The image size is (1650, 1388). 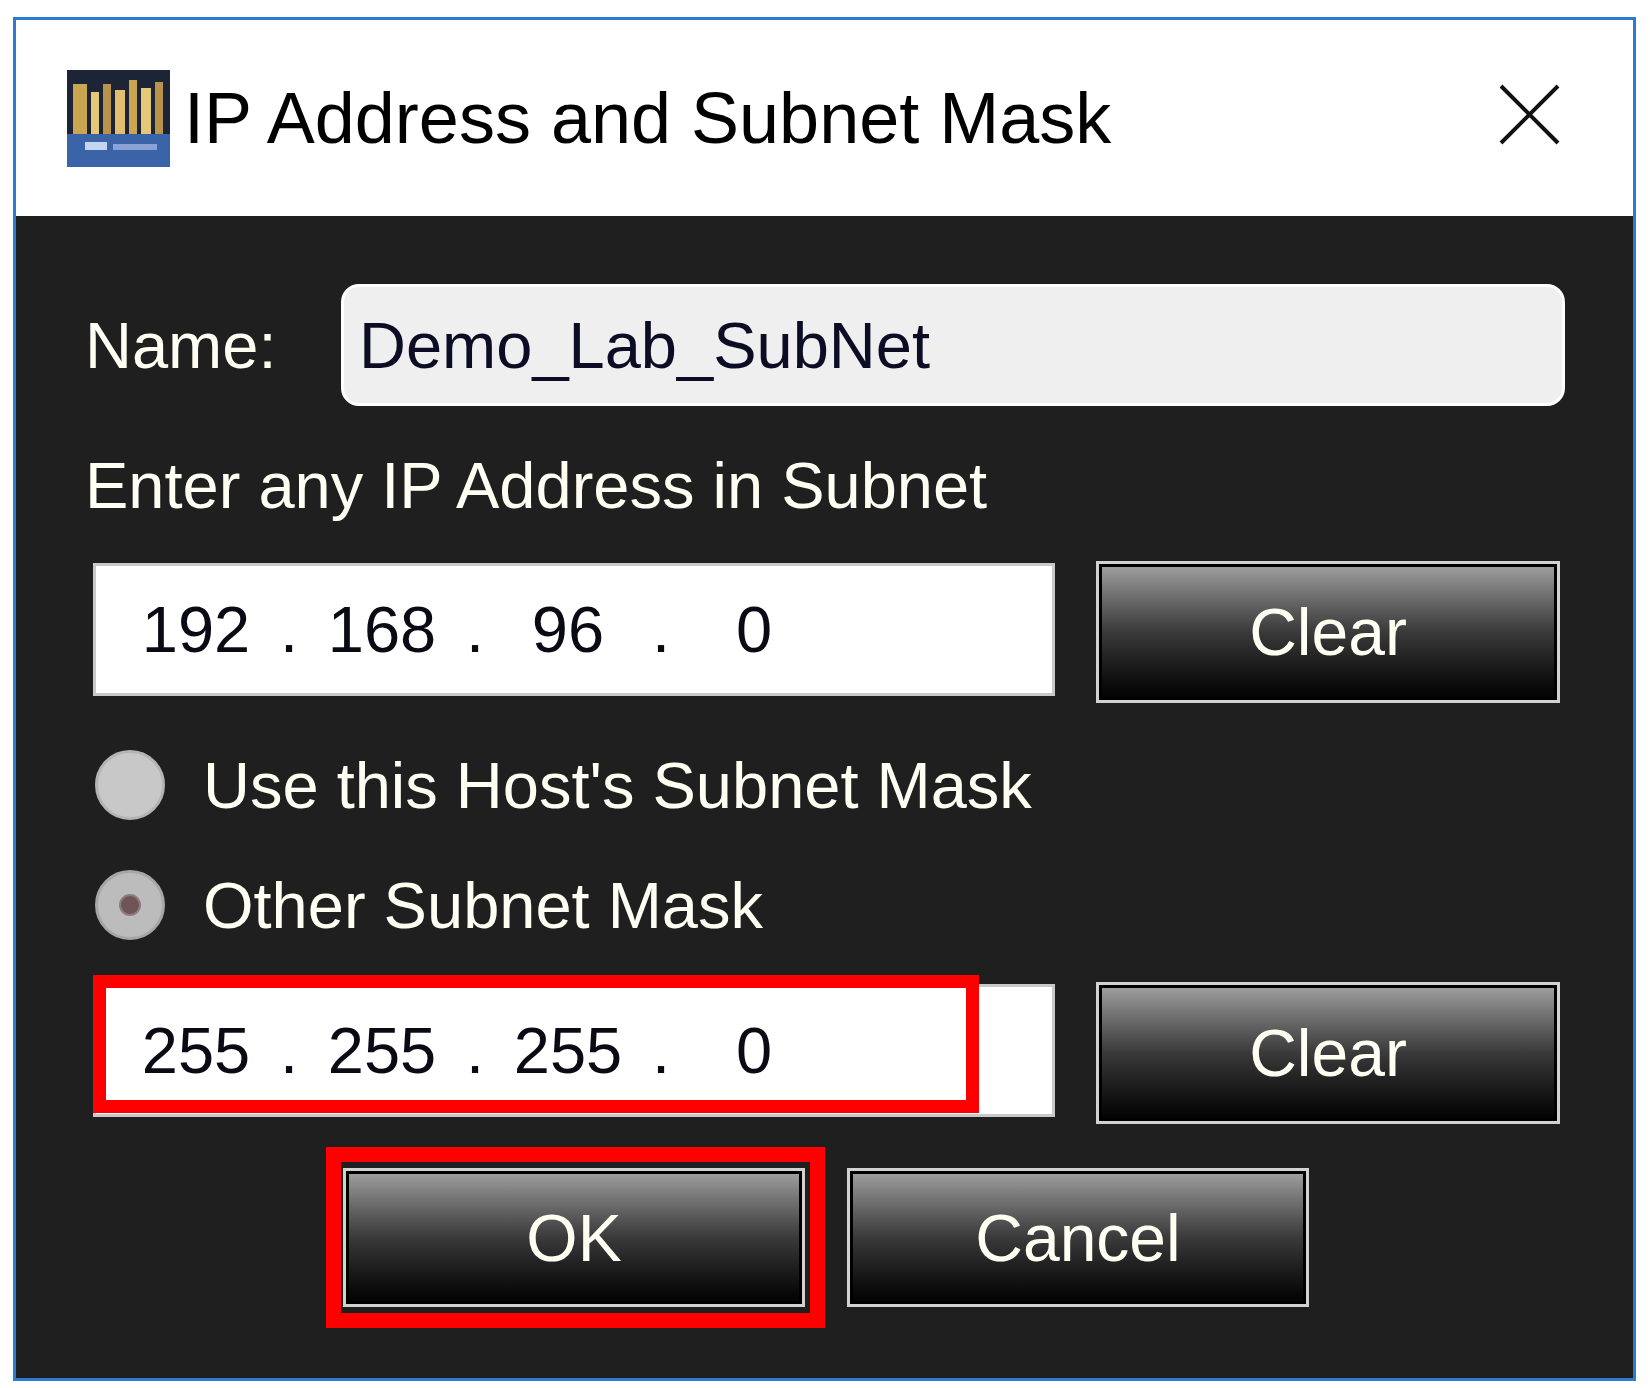 What do you see at coordinates (181, 345) in the screenshot?
I see `name-label: Name:` at bounding box center [181, 345].